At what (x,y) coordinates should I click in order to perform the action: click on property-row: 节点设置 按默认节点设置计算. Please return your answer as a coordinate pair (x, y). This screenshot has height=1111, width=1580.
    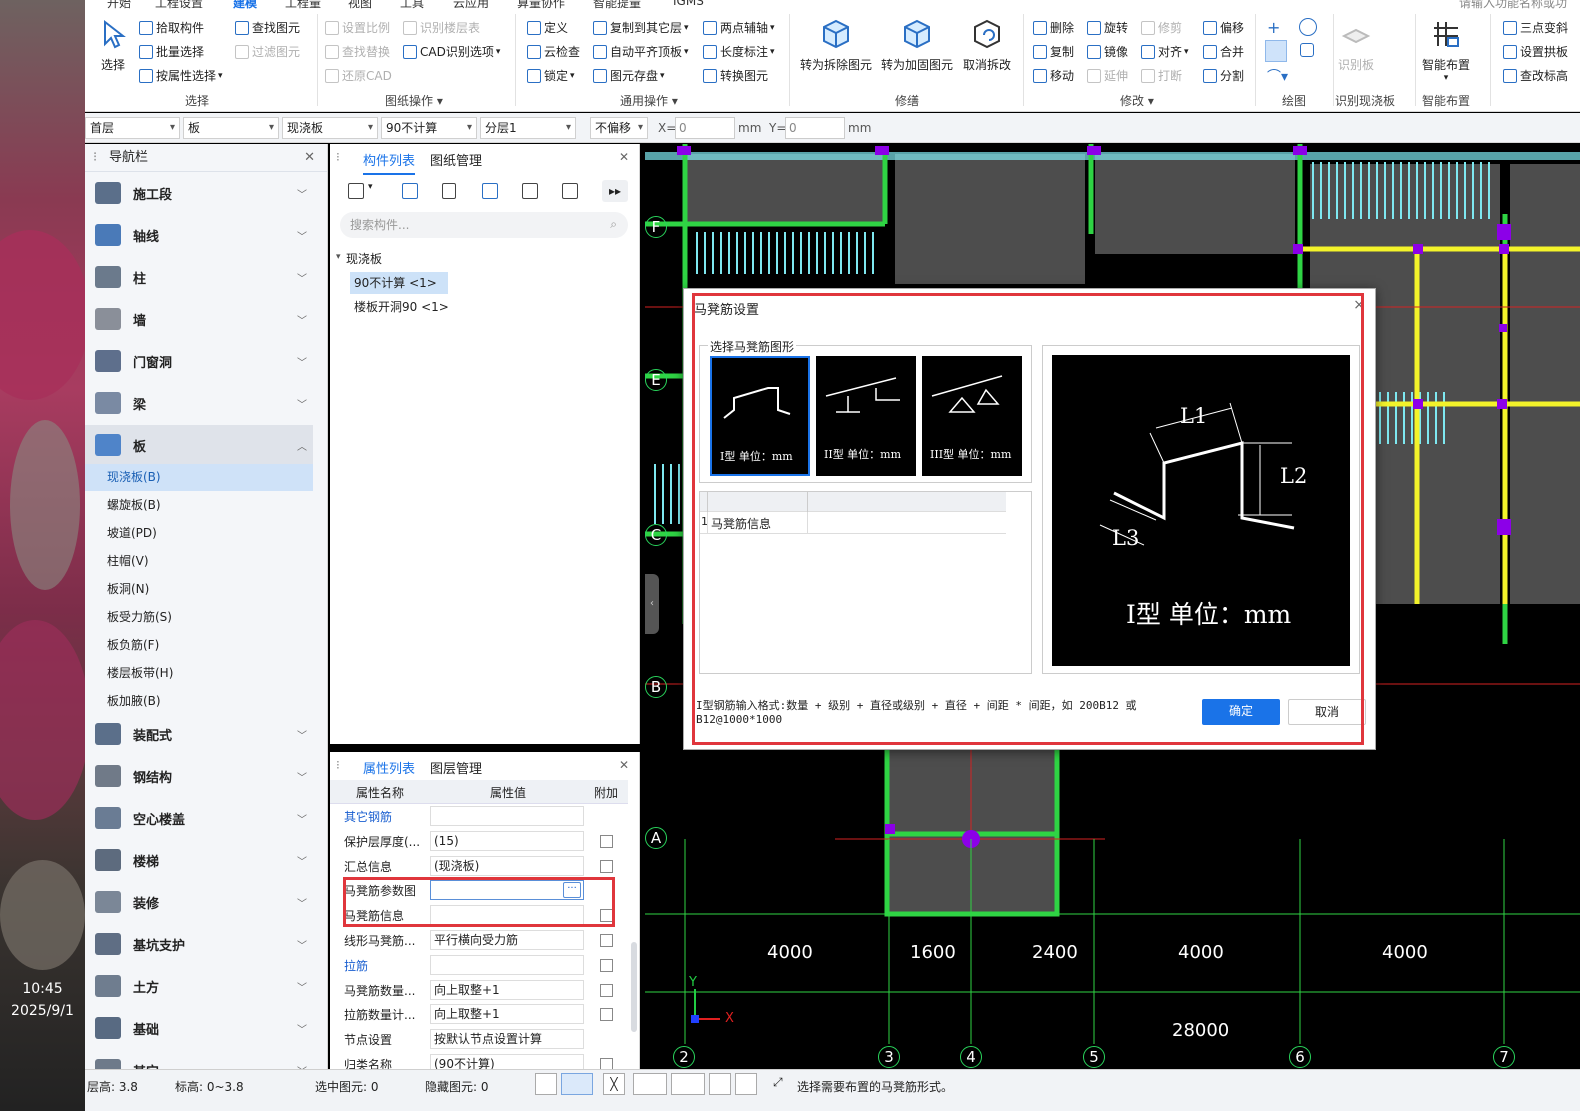
    Looking at the image, I should click on (475, 1039).